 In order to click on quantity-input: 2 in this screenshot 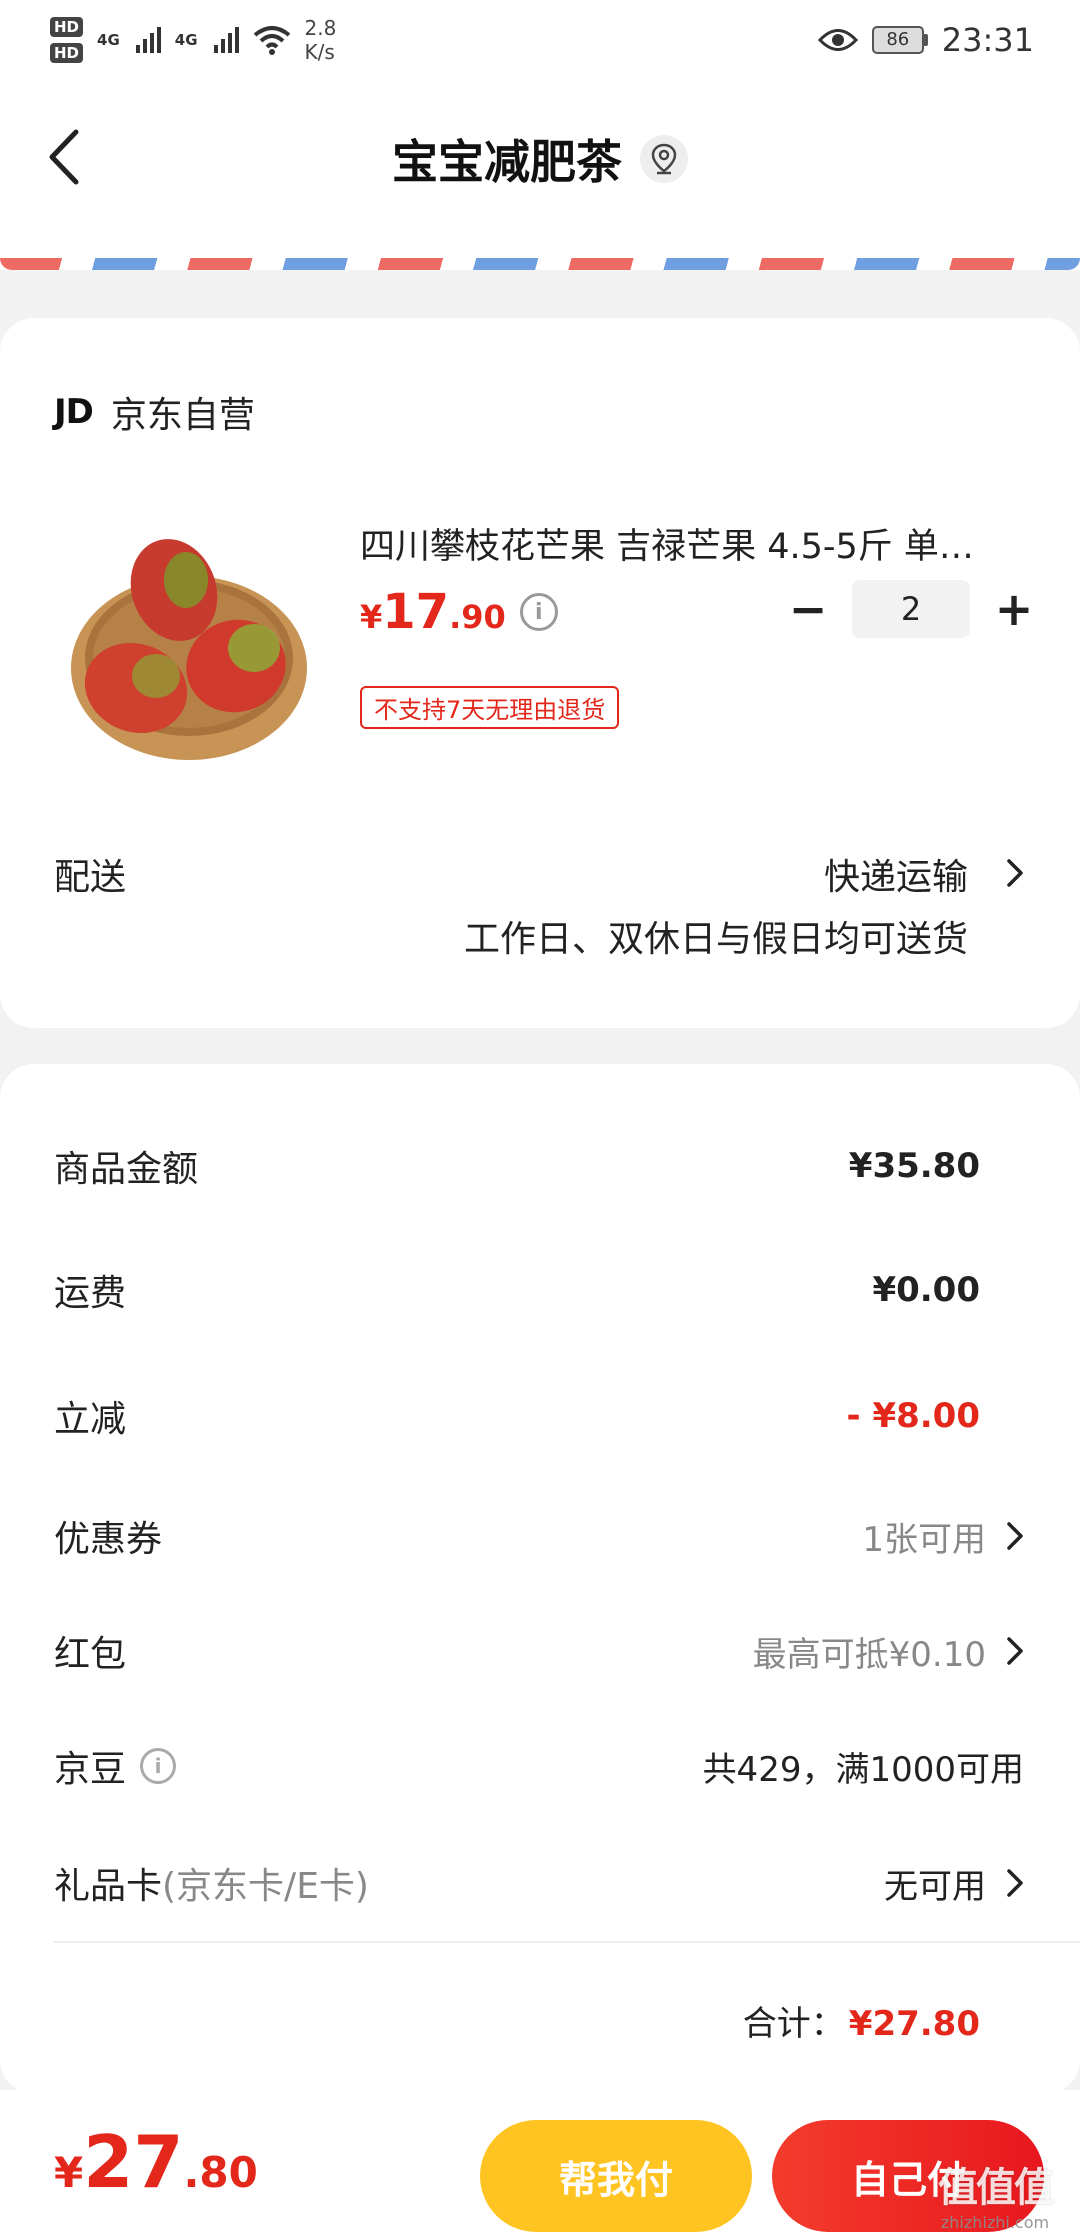, I will do `click(911, 609)`.